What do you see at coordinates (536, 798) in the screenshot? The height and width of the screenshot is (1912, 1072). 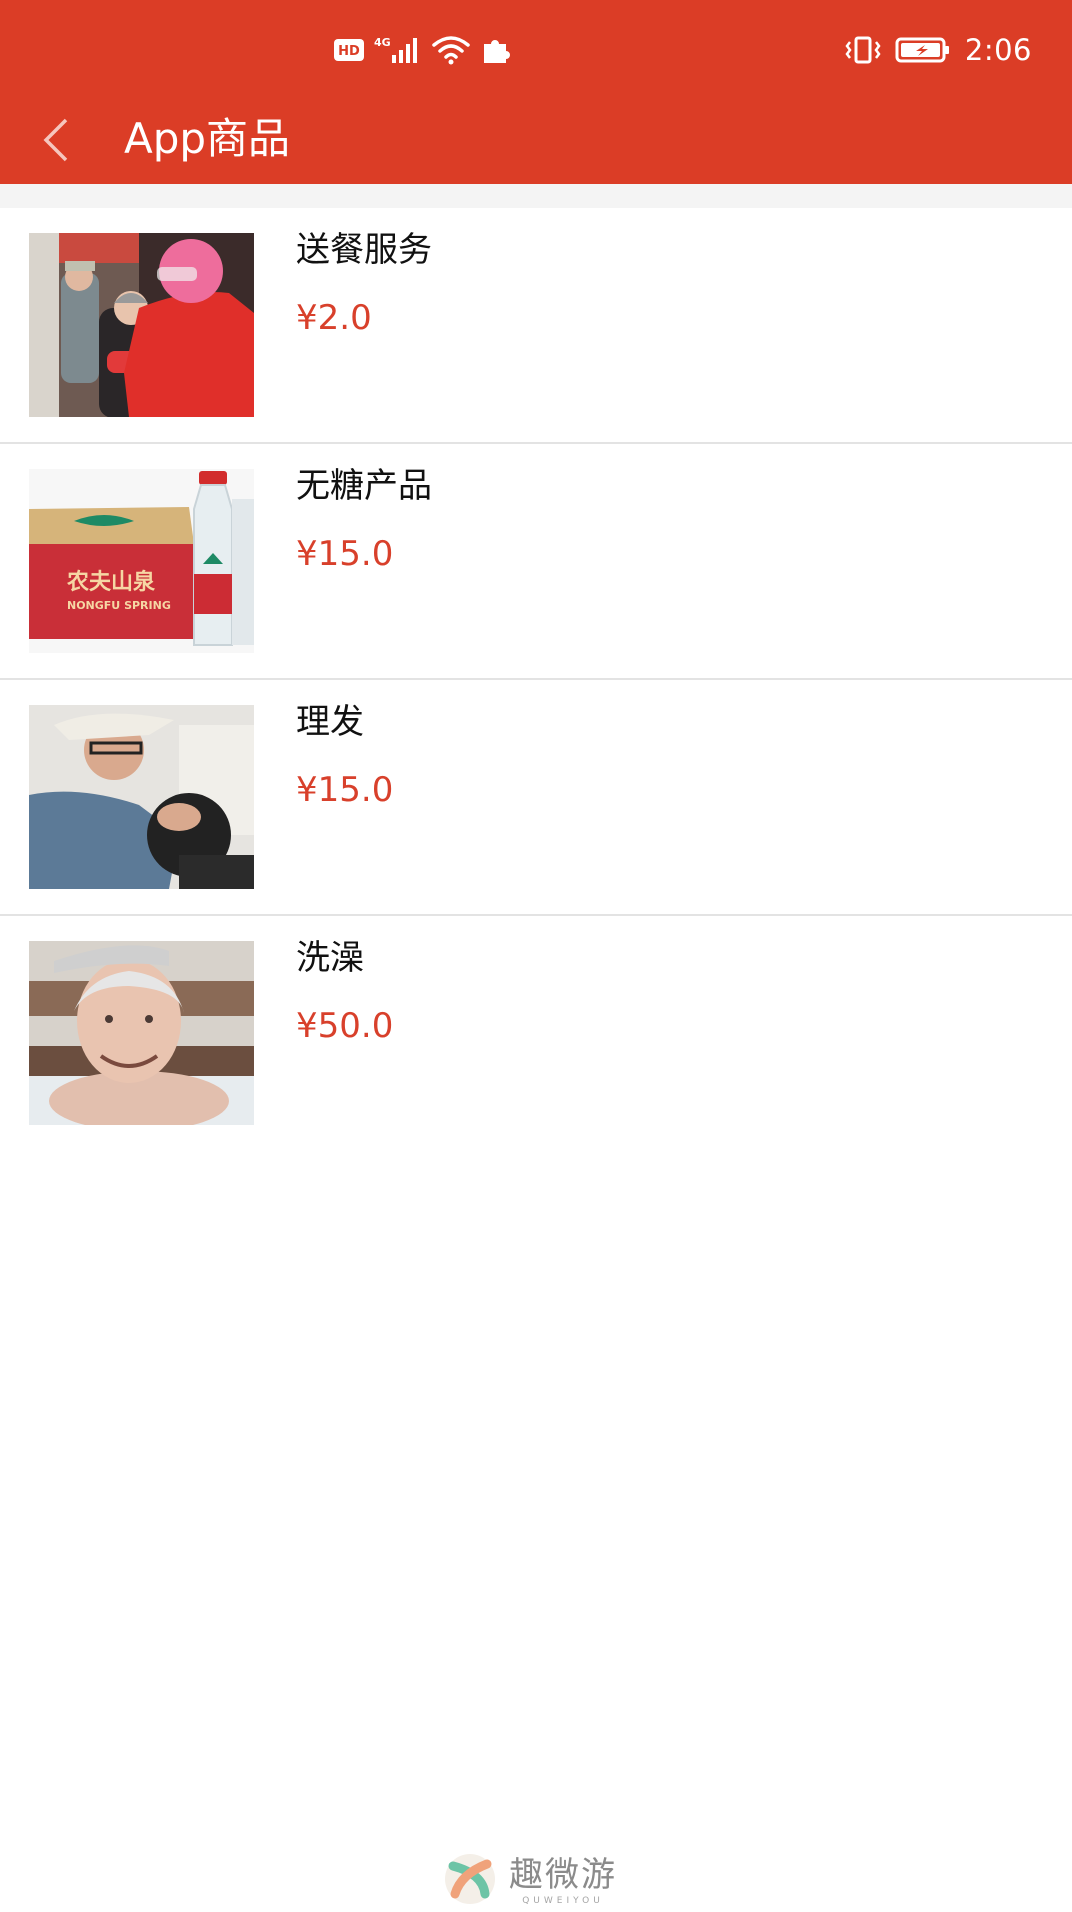 I see `product-item: 理发 ¥15.0` at bounding box center [536, 798].